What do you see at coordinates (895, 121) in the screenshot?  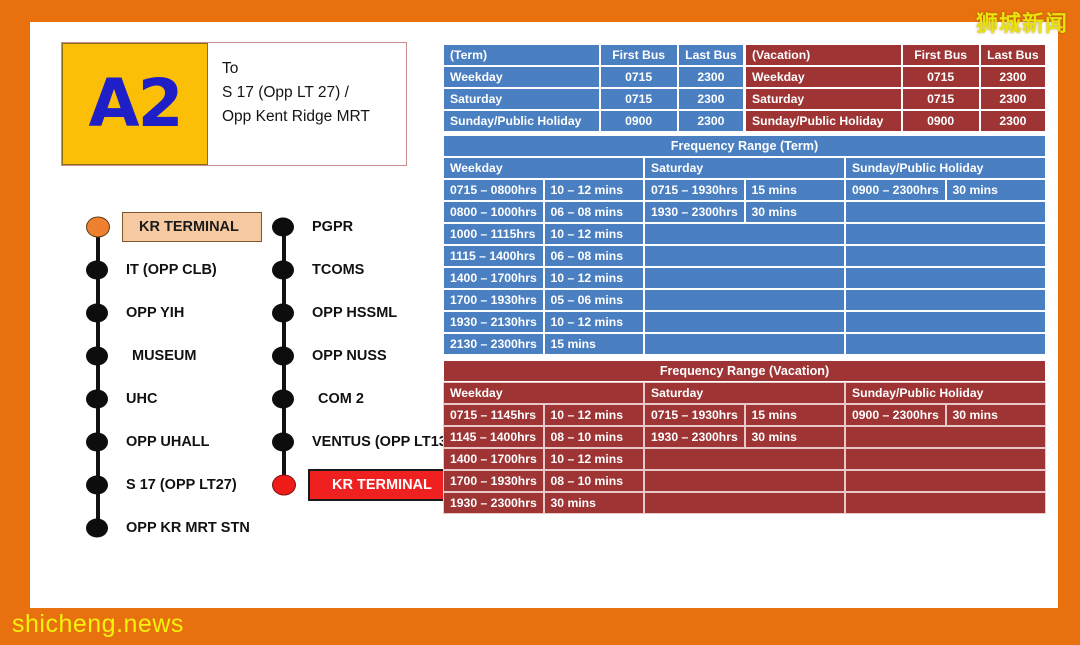 I see `table-row: Sunday/Public Holiday 0900 2300` at bounding box center [895, 121].